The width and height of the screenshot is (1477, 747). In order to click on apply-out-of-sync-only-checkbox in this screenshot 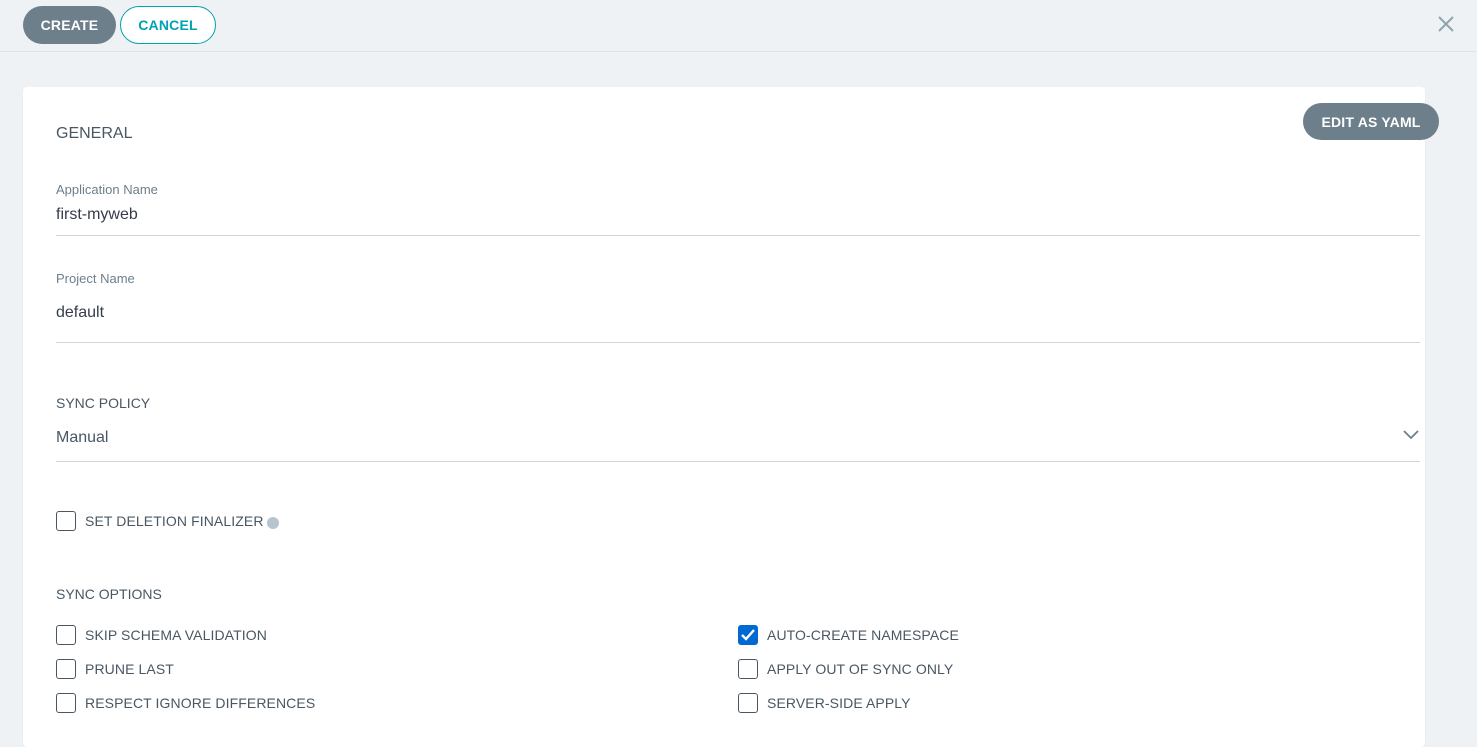, I will do `click(748, 669)`.